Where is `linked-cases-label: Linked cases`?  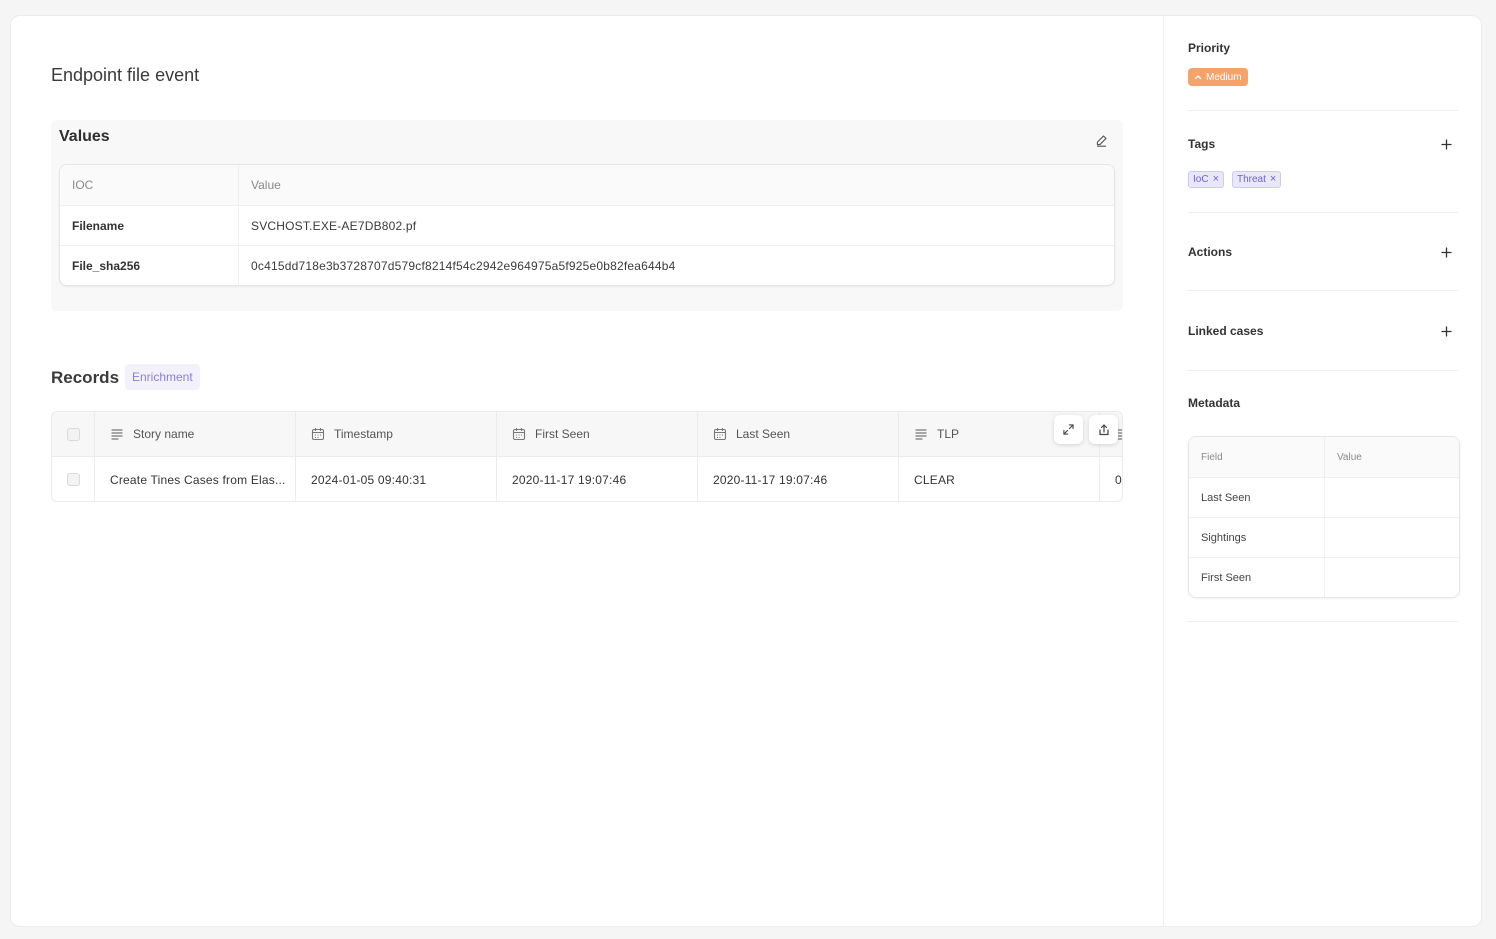 linked-cases-label: Linked cases is located at coordinates (1226, 331).